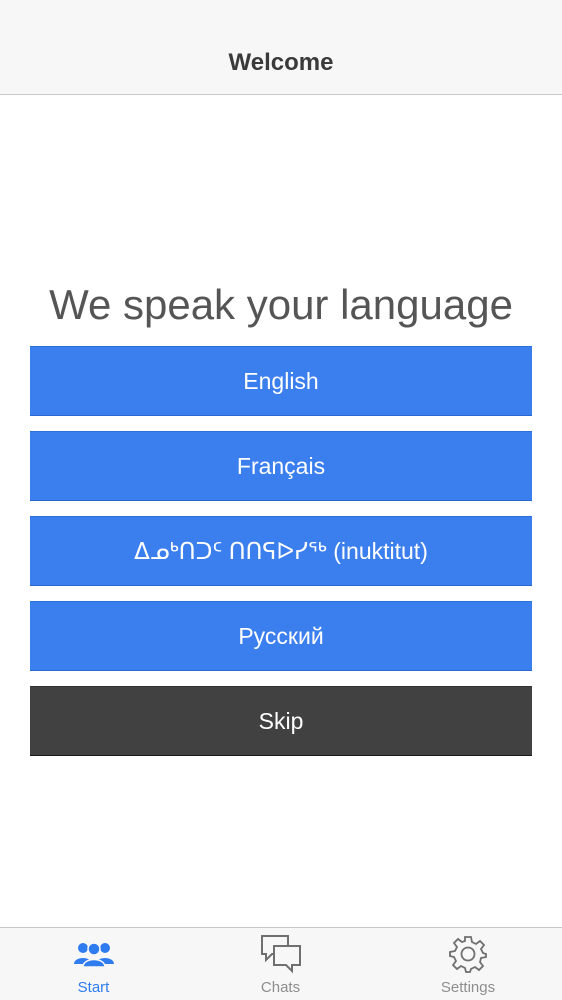 Image resolution: width=562 pixels, height=1000 pixels. I want to click on tab-label-start: Start, so click(93, 987).